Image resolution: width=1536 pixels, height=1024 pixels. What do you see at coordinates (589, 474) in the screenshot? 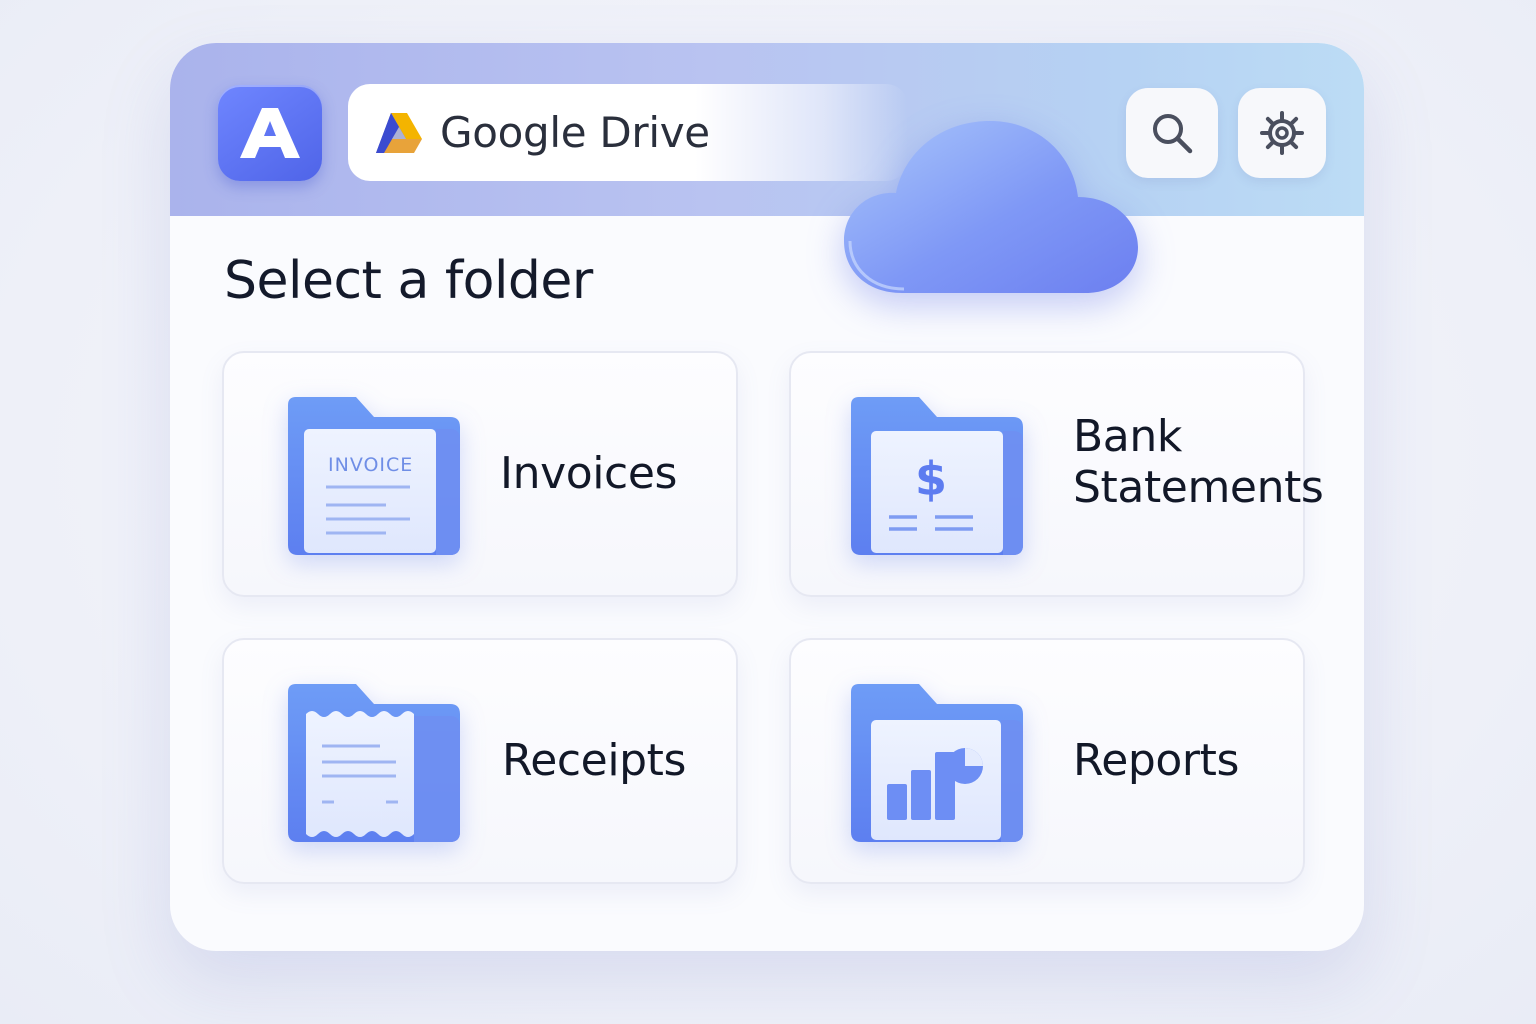
I see `folder-label: Invoices` at bounding box center [589, 474].